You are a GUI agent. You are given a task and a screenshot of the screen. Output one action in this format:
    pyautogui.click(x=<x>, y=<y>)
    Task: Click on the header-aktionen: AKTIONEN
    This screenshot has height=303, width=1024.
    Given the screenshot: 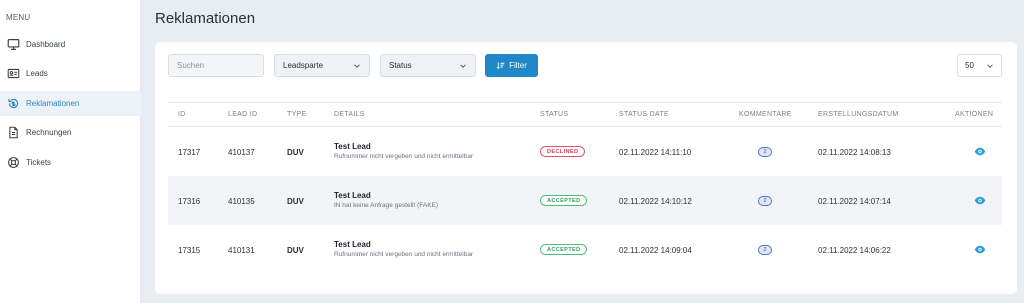 What is the action you would take?
    pyautogui.click(x=974, y=114)
    